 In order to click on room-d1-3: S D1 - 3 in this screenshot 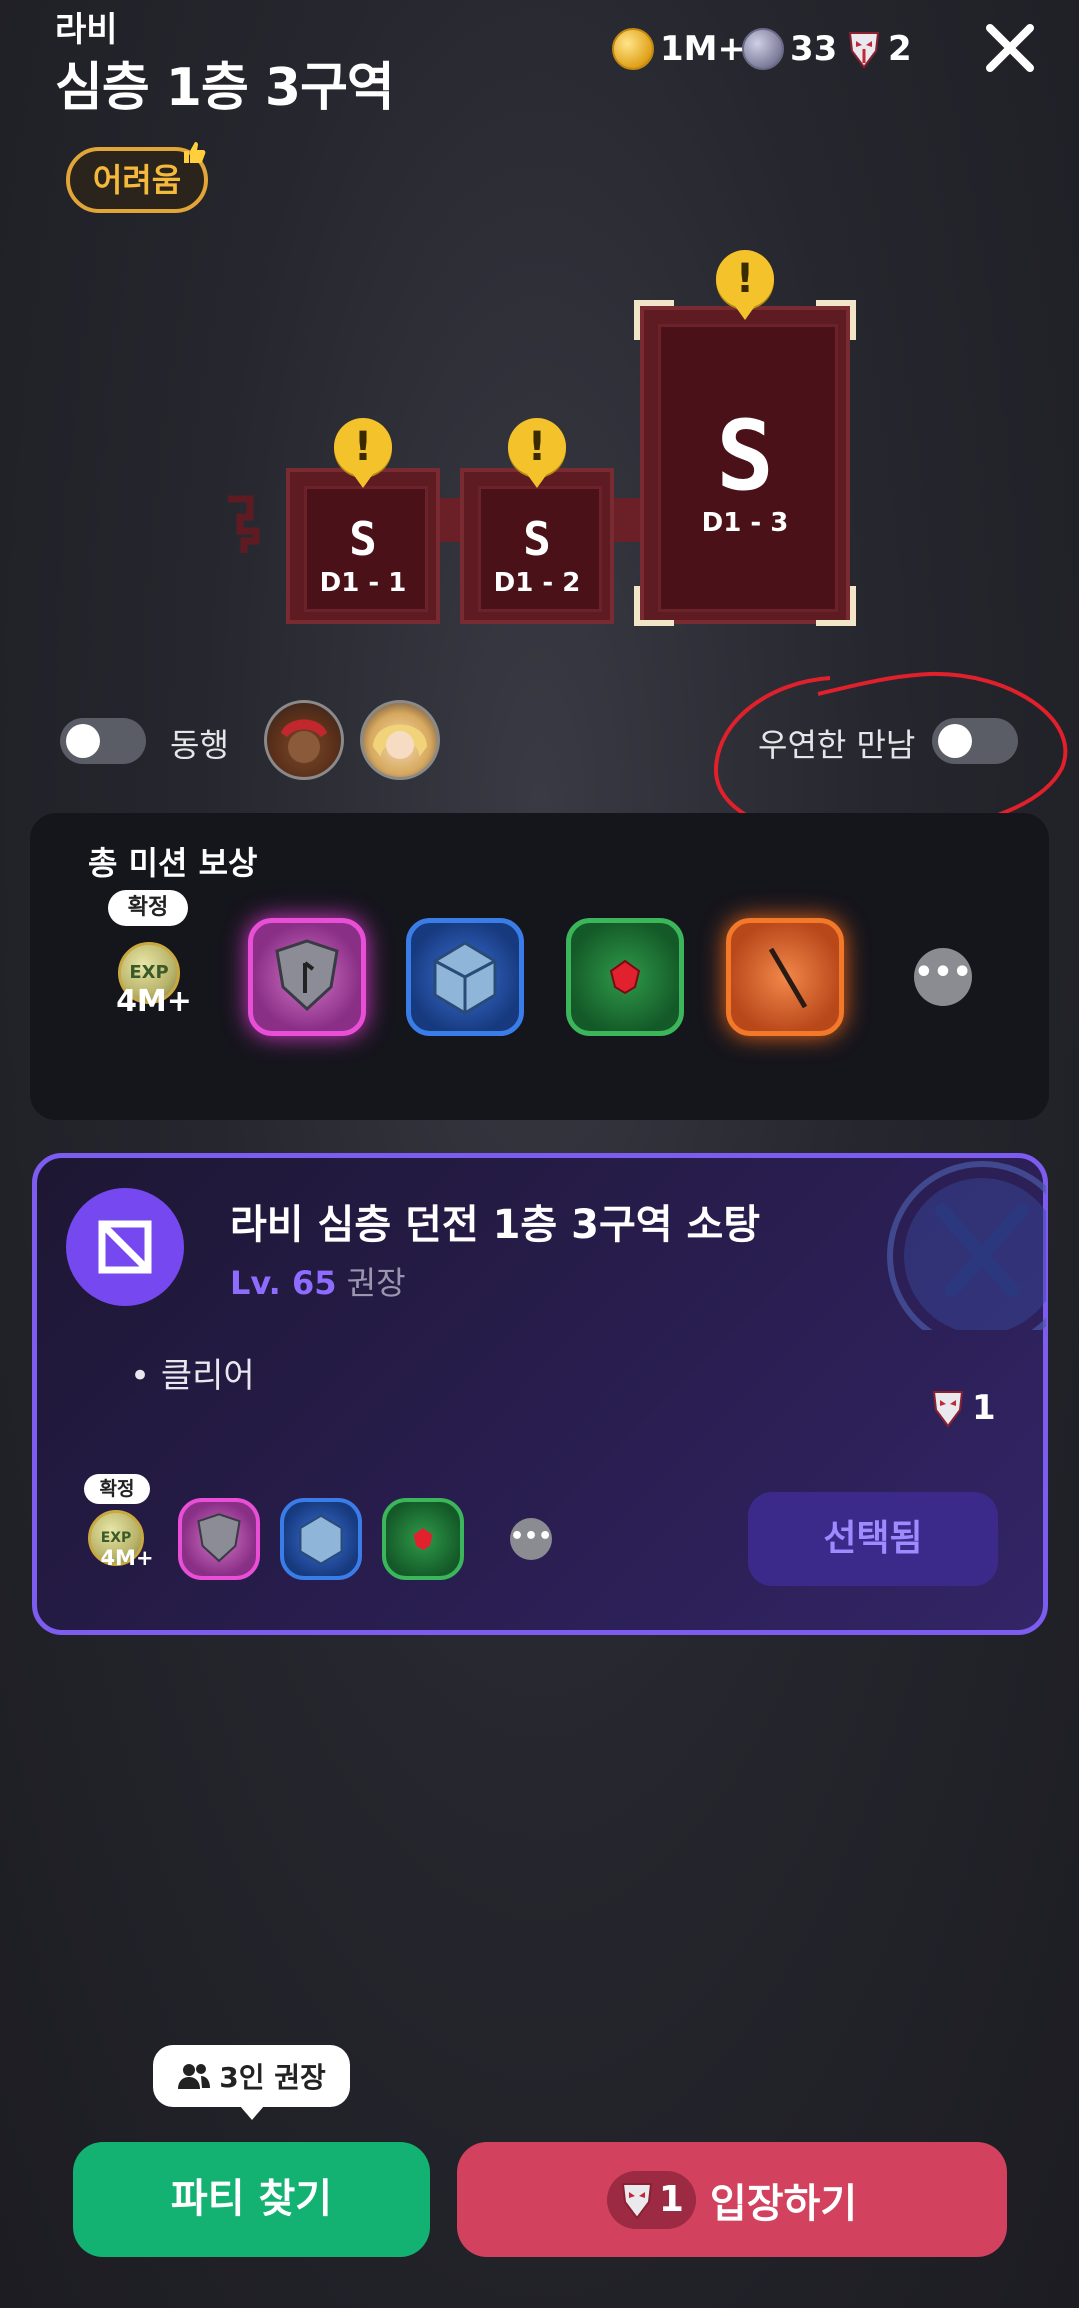, I will do `click(745, 465)`.